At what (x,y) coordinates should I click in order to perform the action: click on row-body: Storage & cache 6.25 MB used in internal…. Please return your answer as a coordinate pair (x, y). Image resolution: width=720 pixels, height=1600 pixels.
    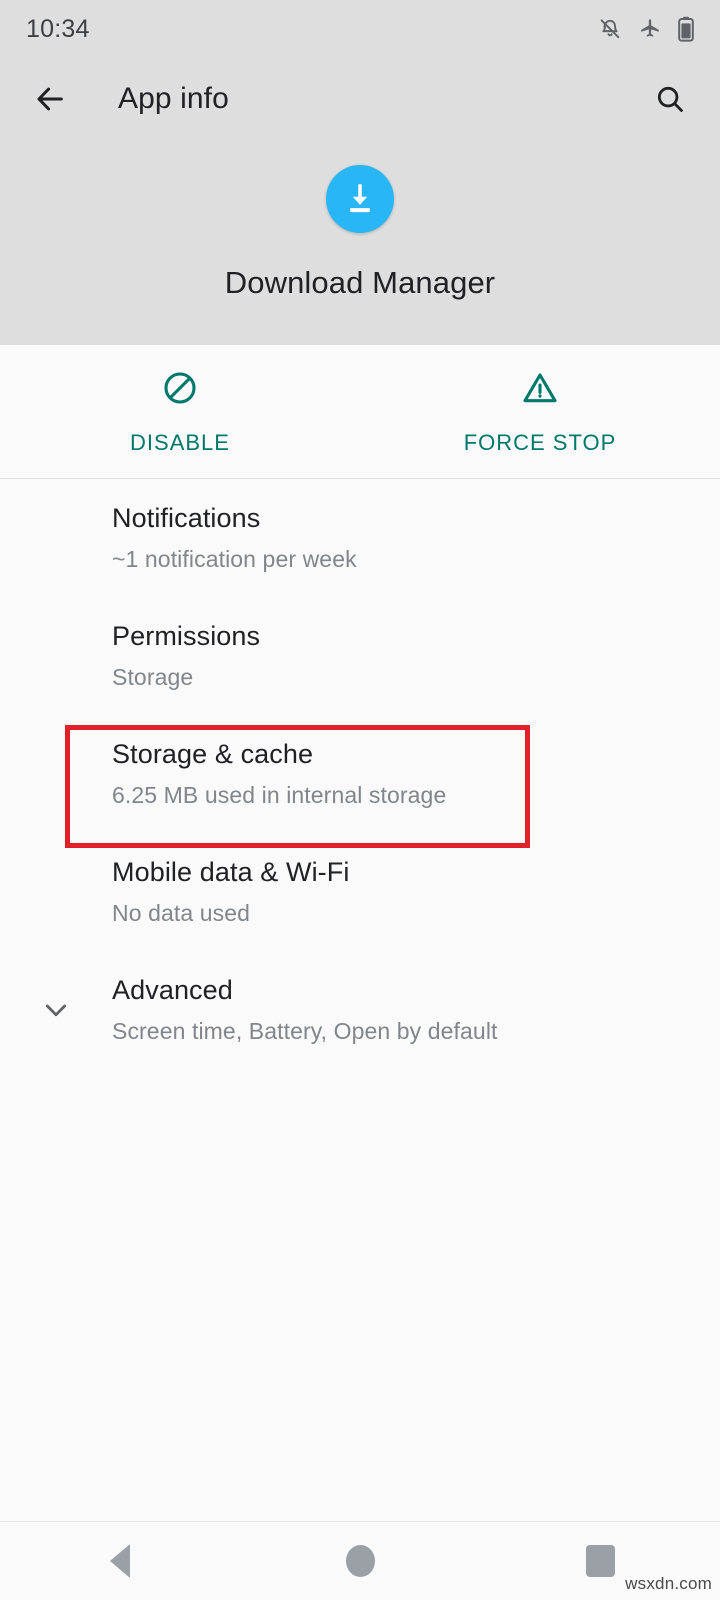
    Looking at the image, I should click on (223, 774).